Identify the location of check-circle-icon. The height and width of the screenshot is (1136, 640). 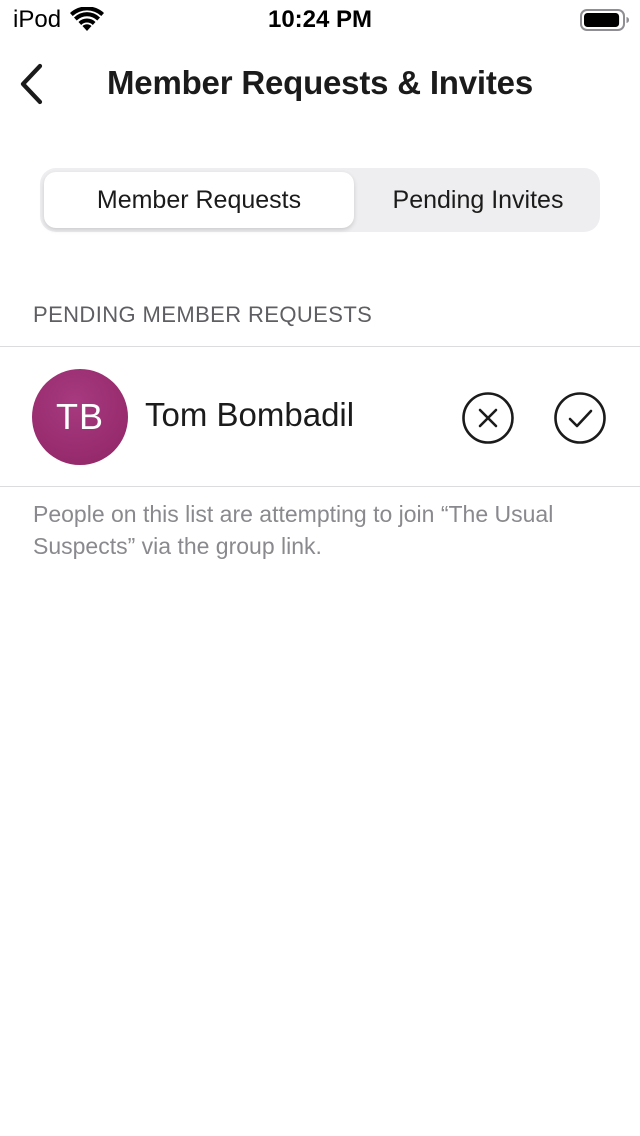
(580, 418).